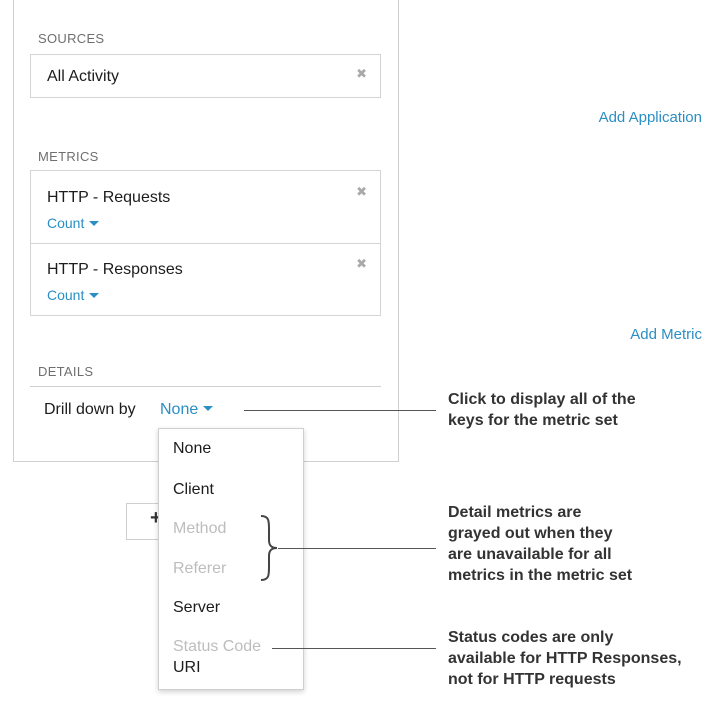 The height and width of the screenshot is (711, 728). Describe the element at coordinates (200, 568) in the screenshot. I see `menu-item-referer: Referer` at that location.